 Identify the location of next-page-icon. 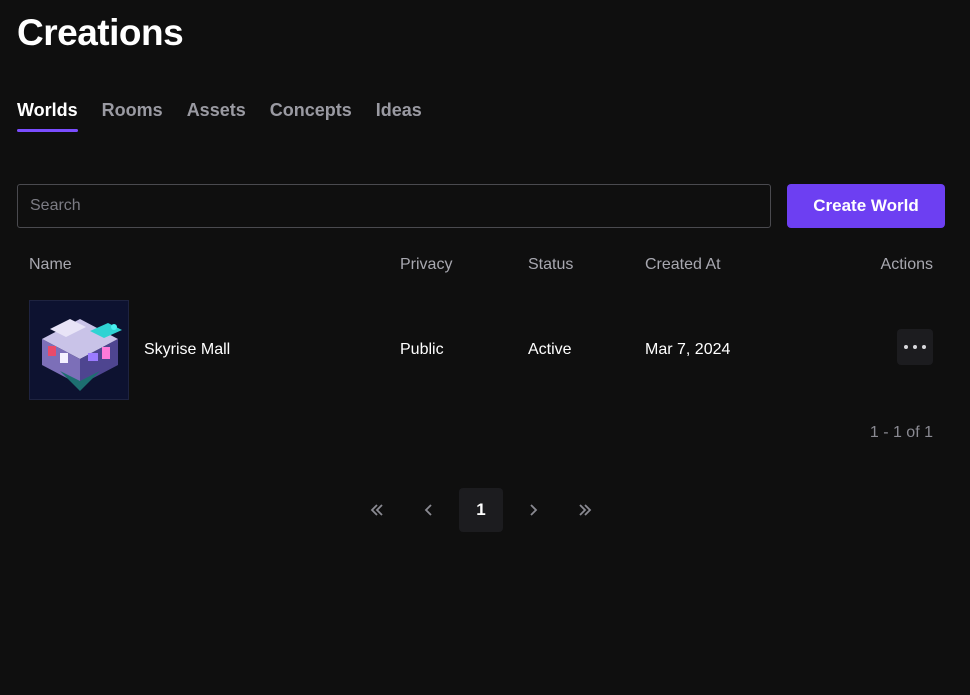
(534, 510).